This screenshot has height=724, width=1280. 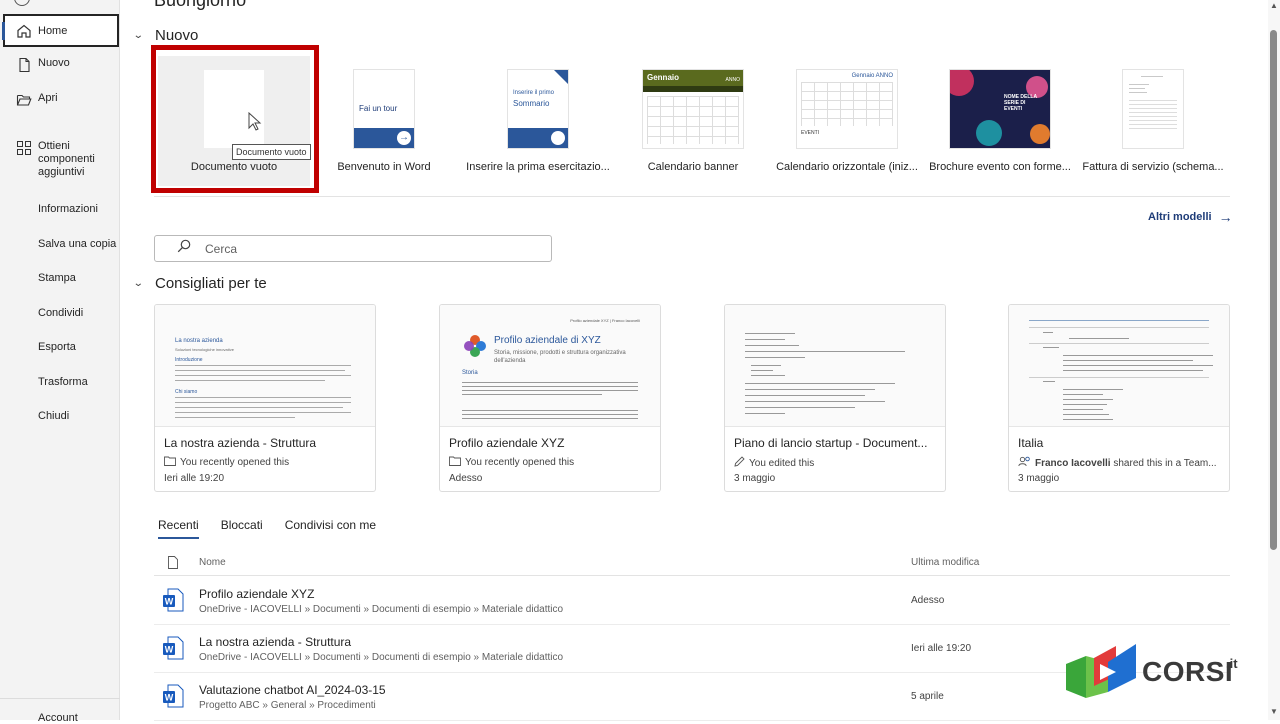 What do you see at coordinates (57, 278) in the screenshot?
I see `sidebar-item-print: Stampa` at bounding box center [57, 278].